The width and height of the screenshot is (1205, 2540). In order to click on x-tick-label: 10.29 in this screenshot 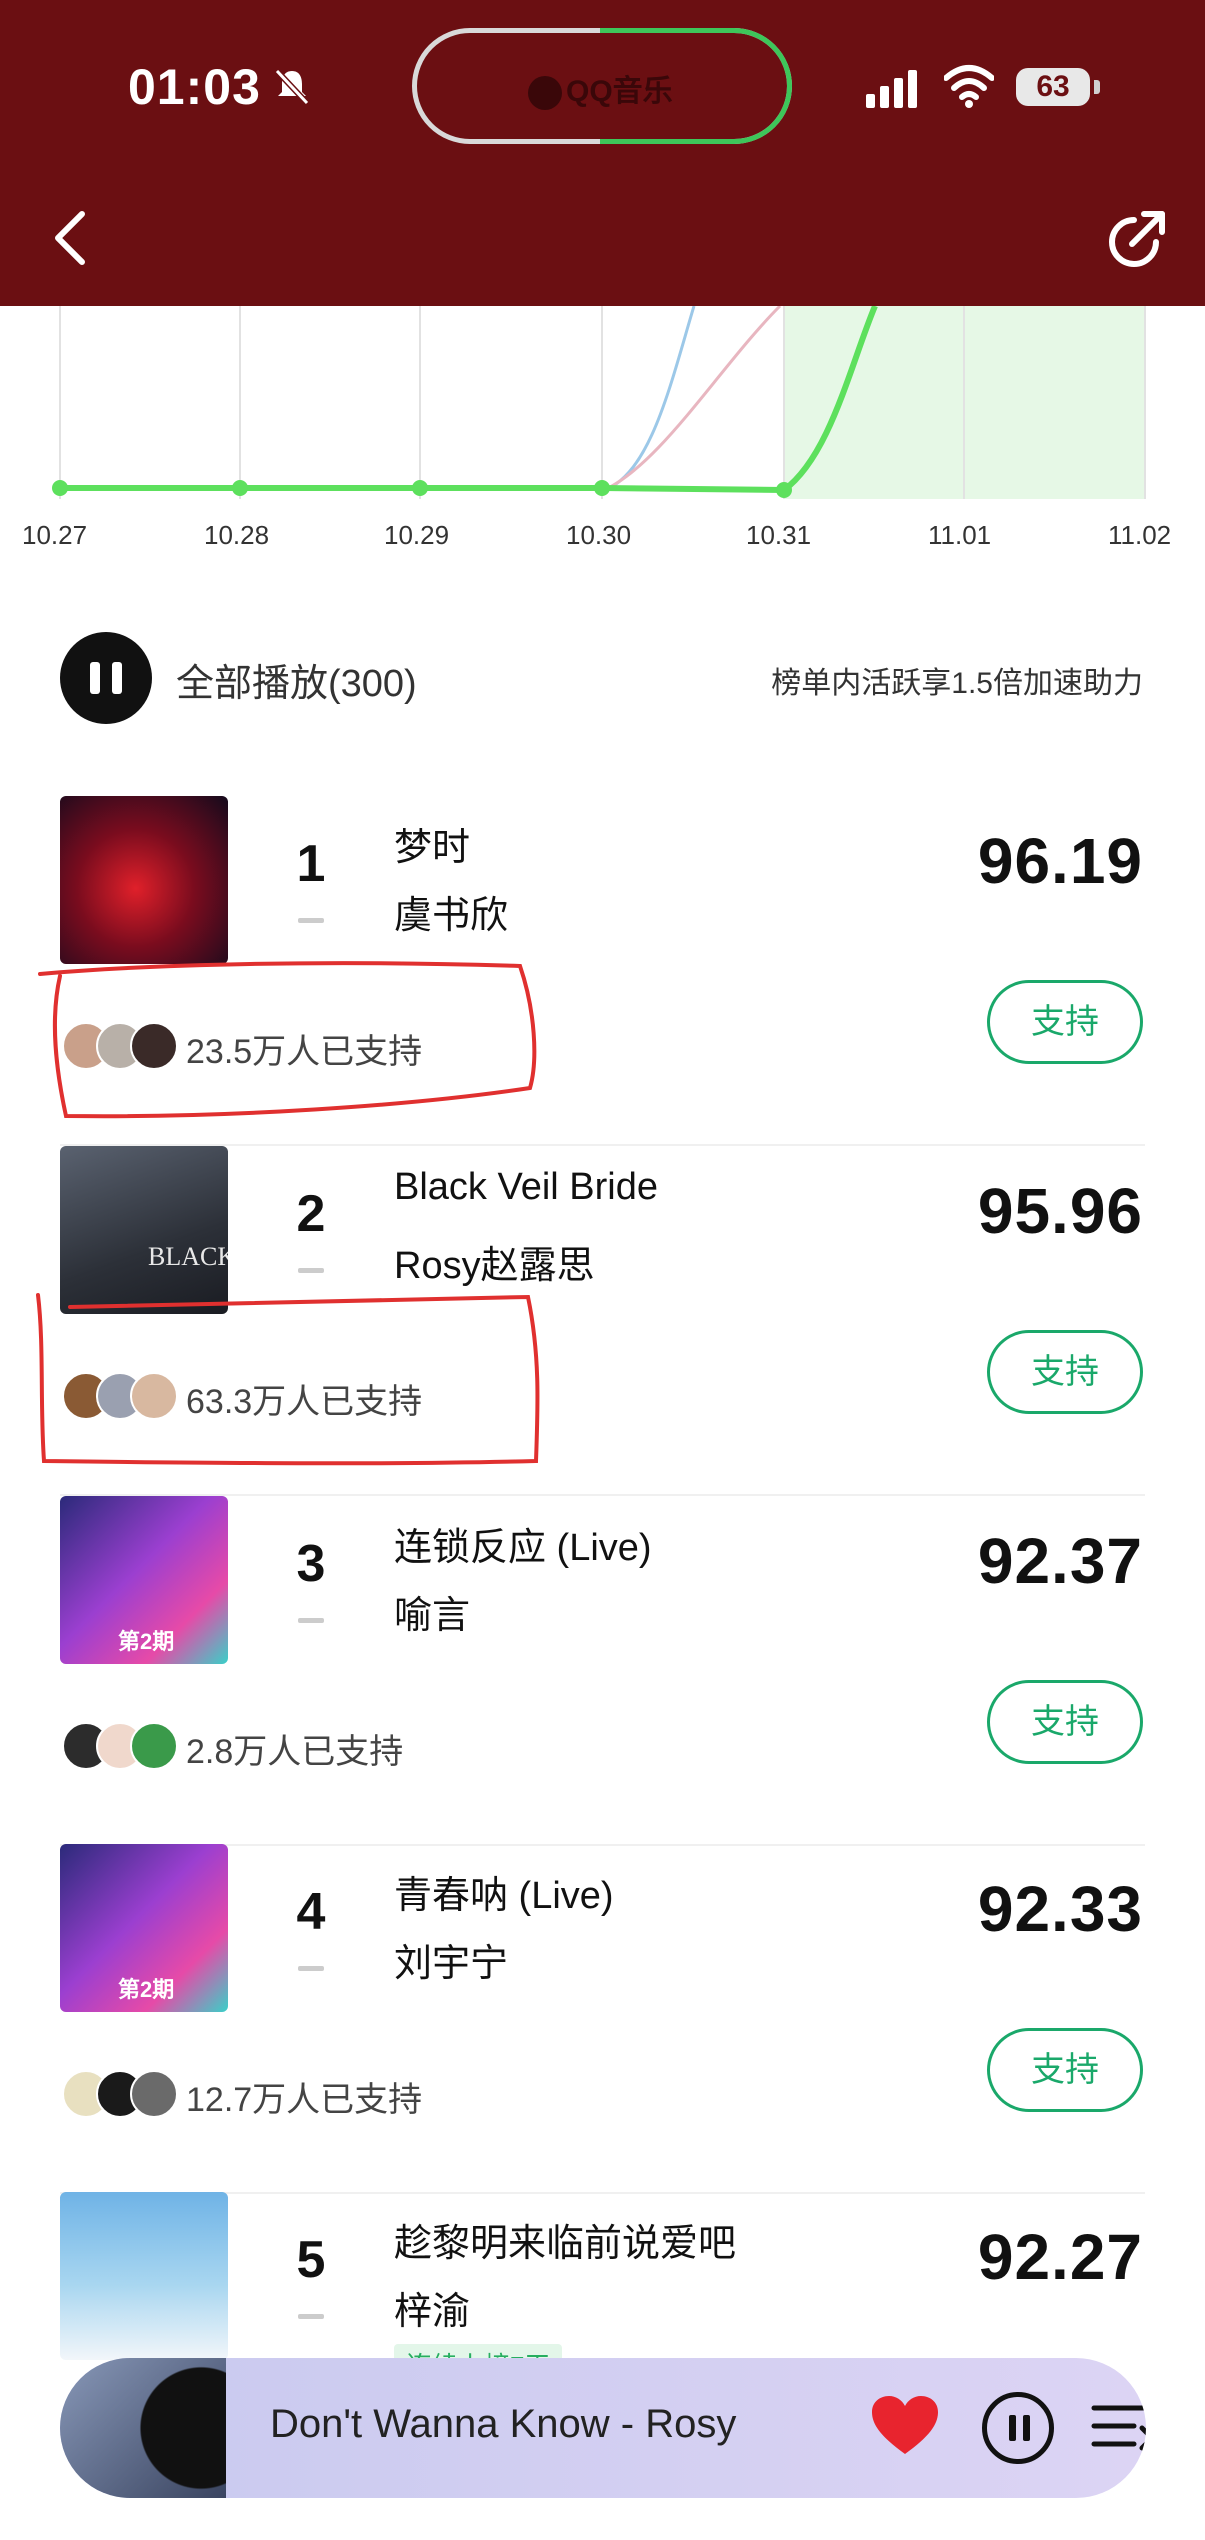, I will do `click(417, 535)`.